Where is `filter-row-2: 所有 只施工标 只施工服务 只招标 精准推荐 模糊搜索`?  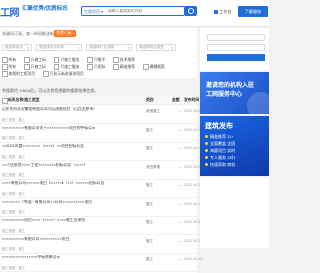 filter-row-2: 所有 只施工标 只施工服务 只招标 精准推荐 模糊搜索 is located at coordinates (87, 67).